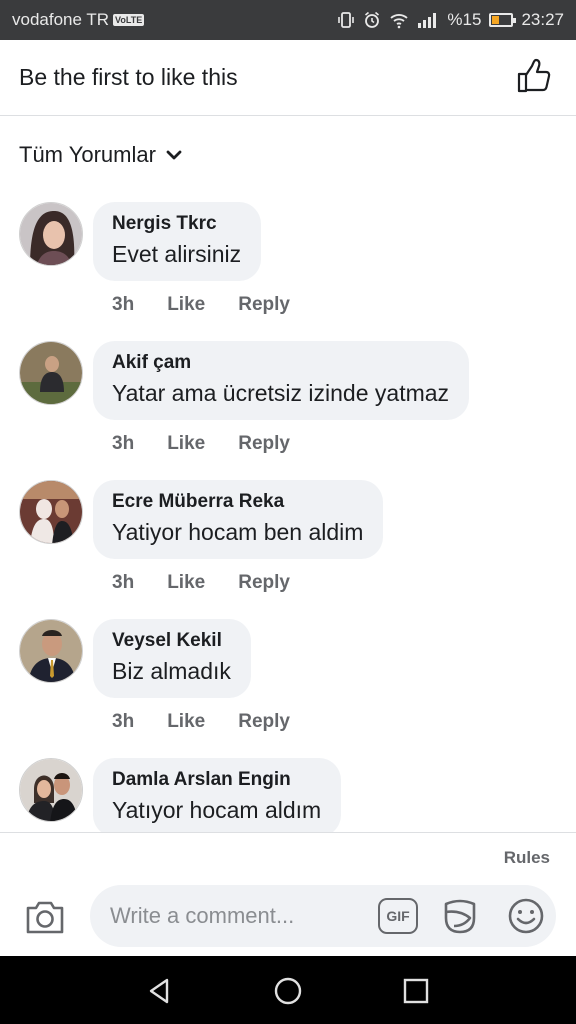  Describe the element at coordinates (416, 991) in the screenshot. I see `recents-icon` at that location.